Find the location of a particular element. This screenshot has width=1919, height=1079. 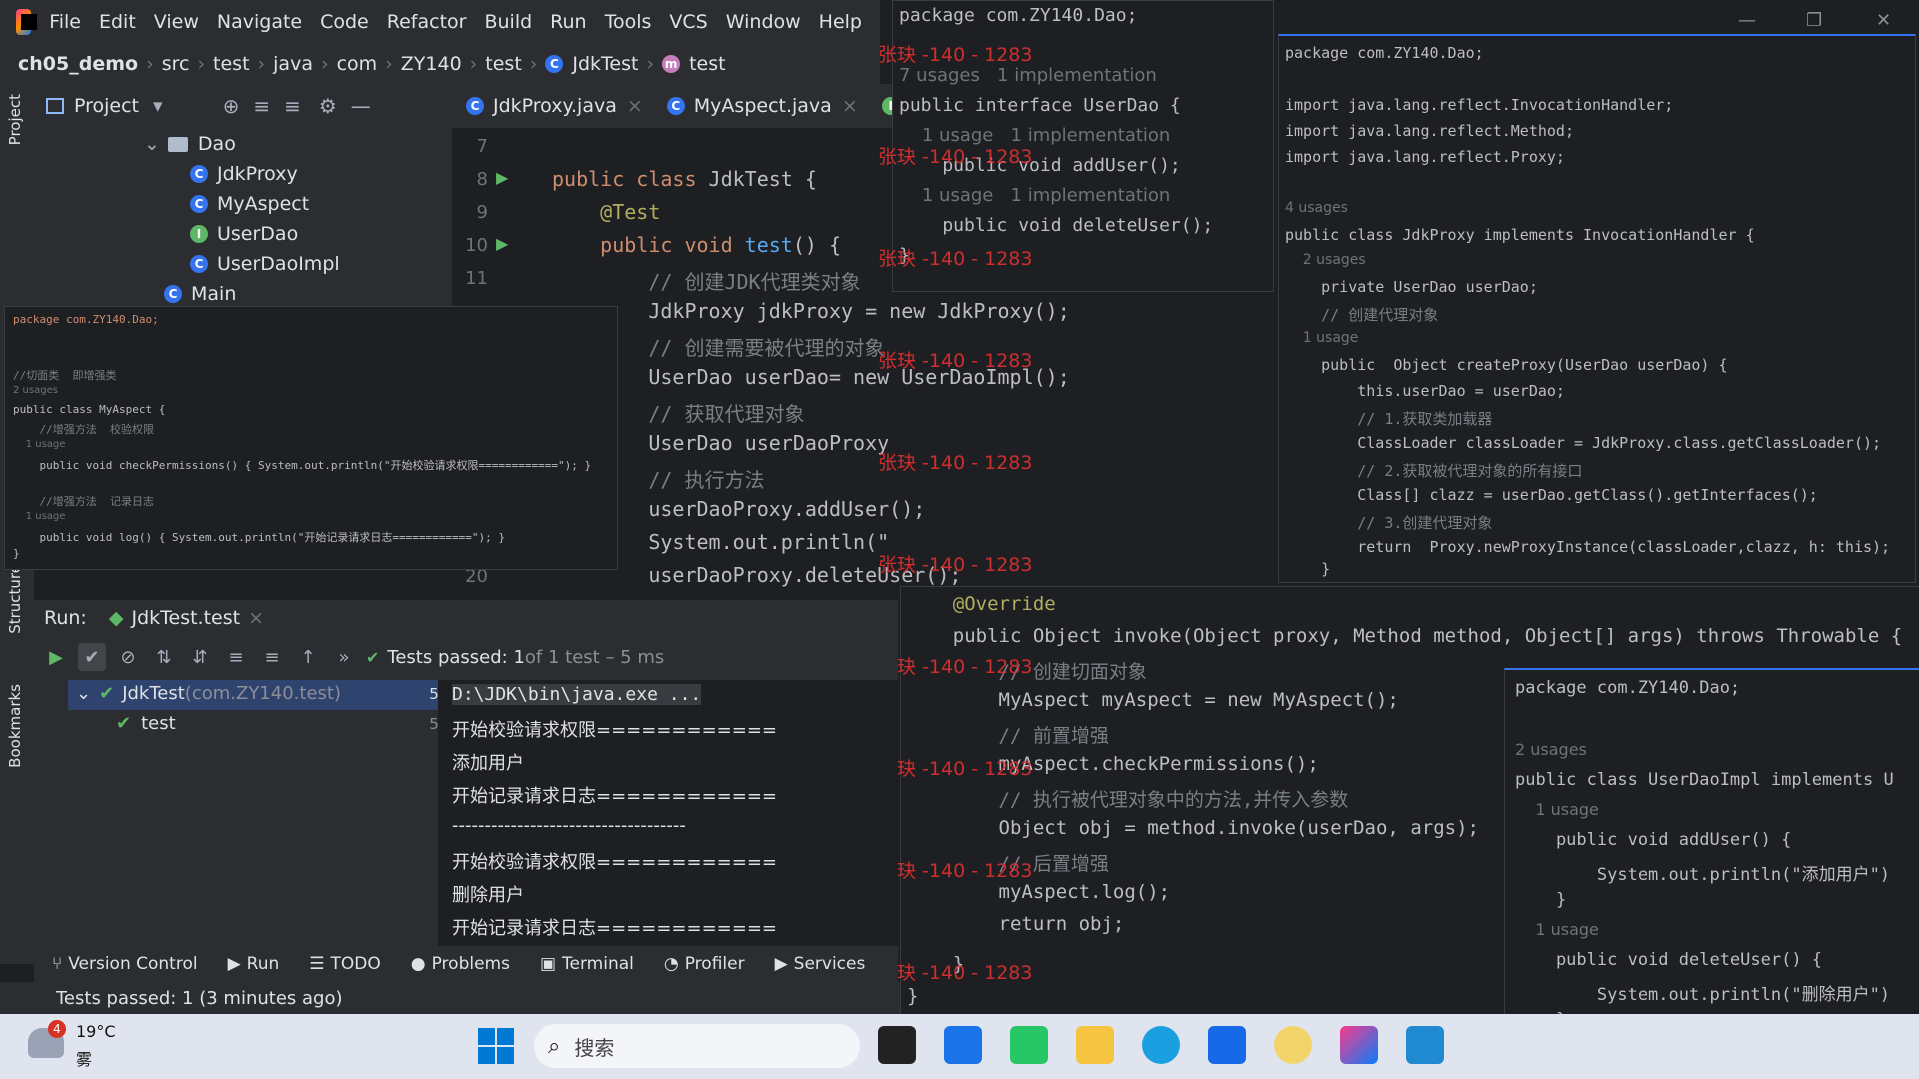

sort-duration-icon: ⇵ is located at coordinates (200, 657).